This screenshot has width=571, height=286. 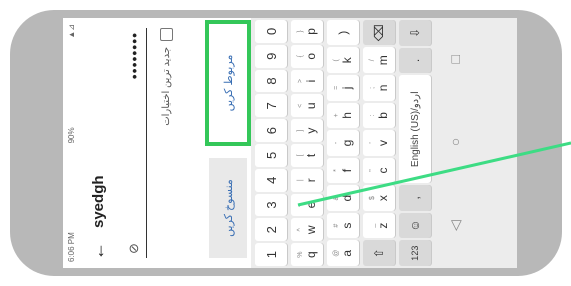 I want to click on key-k: (k, so click(x=343, y=60).